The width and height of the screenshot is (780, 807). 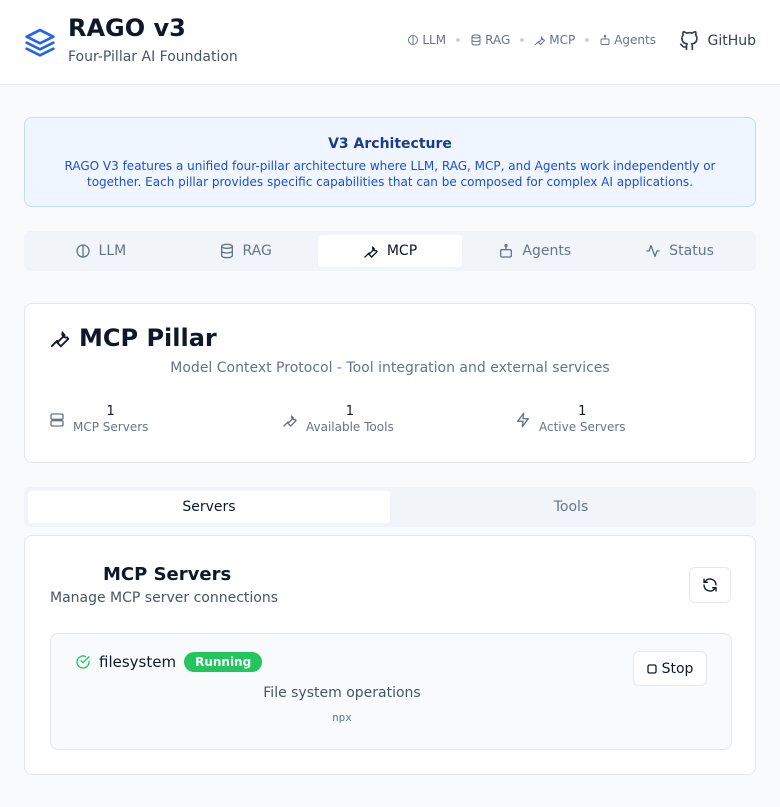 I want to click on tab-label: Agents, so click(x=547, y=251).